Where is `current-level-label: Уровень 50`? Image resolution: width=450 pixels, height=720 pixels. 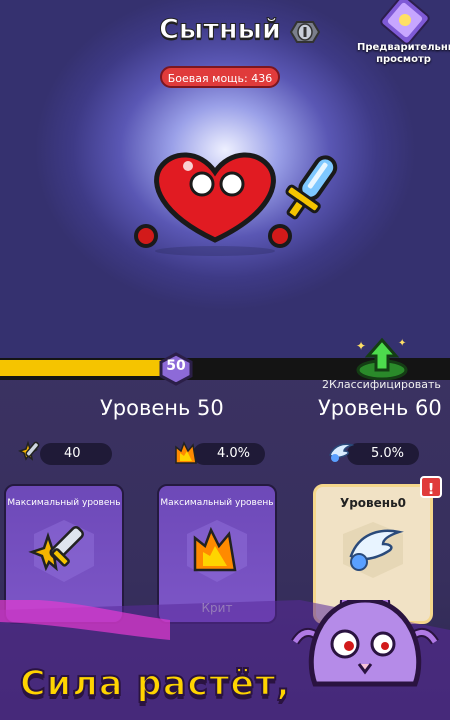 current-level-label: Уровень 50 is located at coordinates (162, 408).